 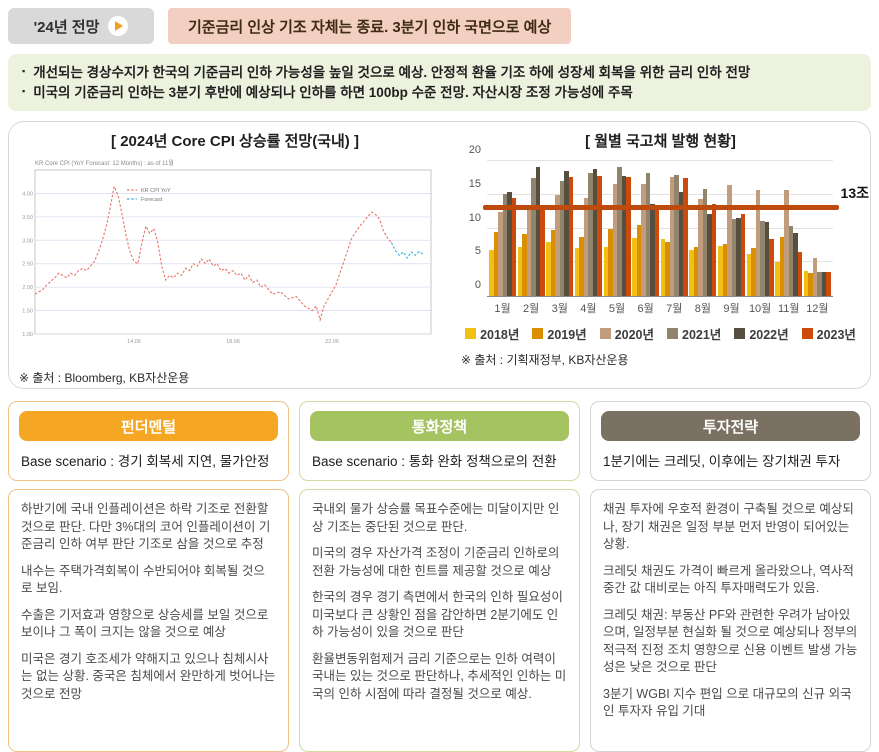 What do you see at coordinates (660, 161) in the screenshot?
I see `gridline` at bounding box center [660, 161].